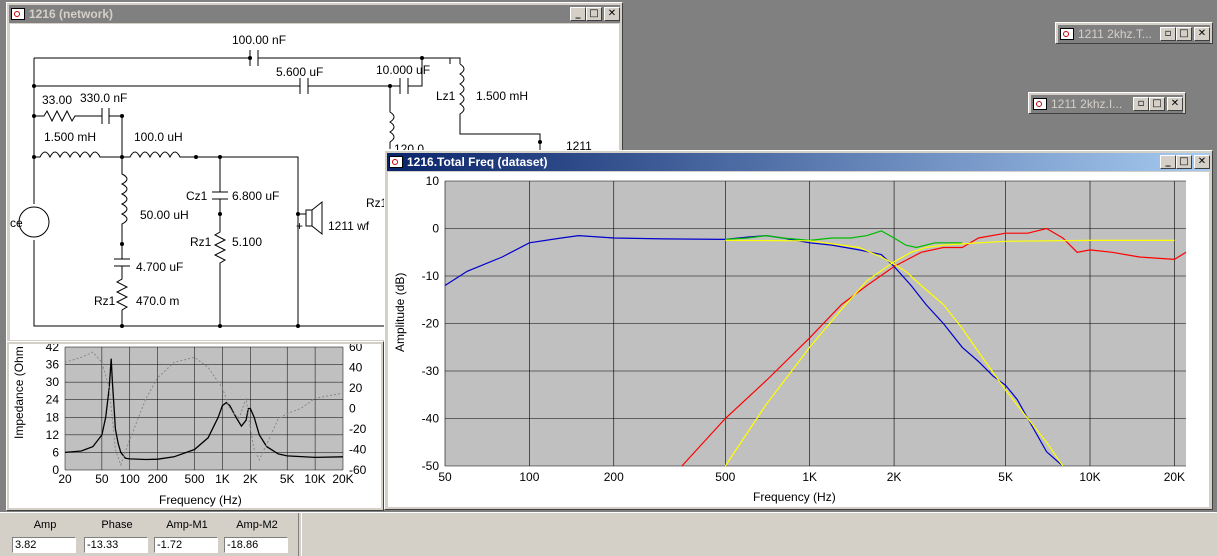  I want to click on network-title: 1216 (network), so click(71, 14).